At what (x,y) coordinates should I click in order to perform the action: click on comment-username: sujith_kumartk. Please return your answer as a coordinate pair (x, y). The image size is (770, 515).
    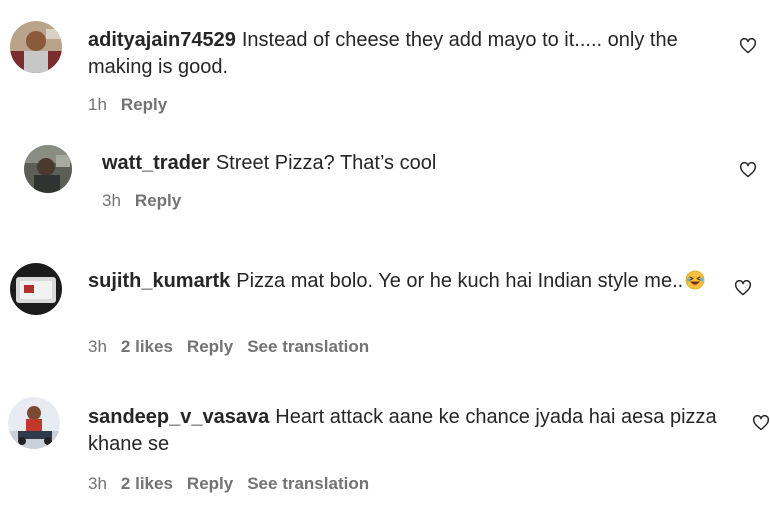
    Looking at the image, I should click on (159, 281).